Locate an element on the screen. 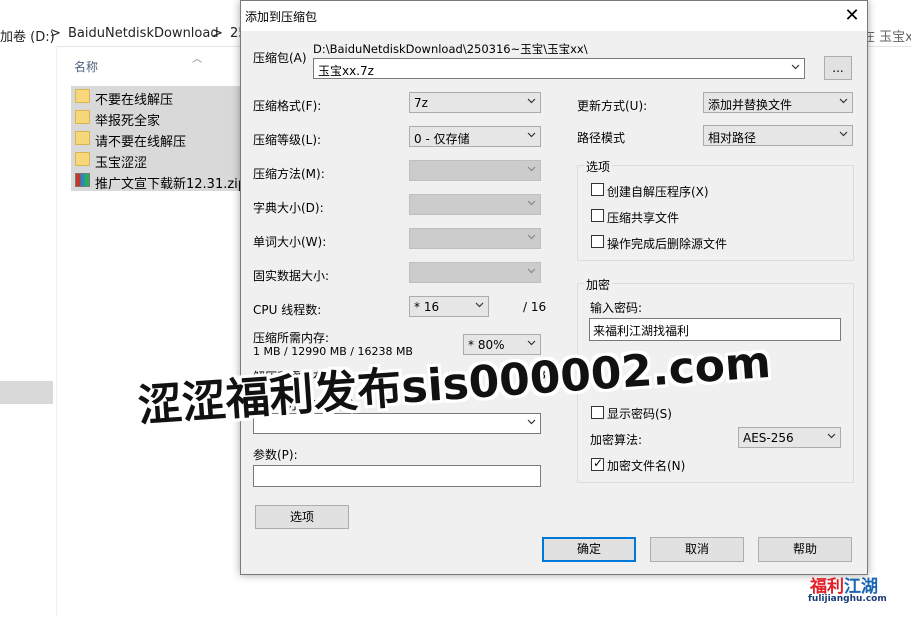  threads-select: * 16 is located at coordinates (449, 306).